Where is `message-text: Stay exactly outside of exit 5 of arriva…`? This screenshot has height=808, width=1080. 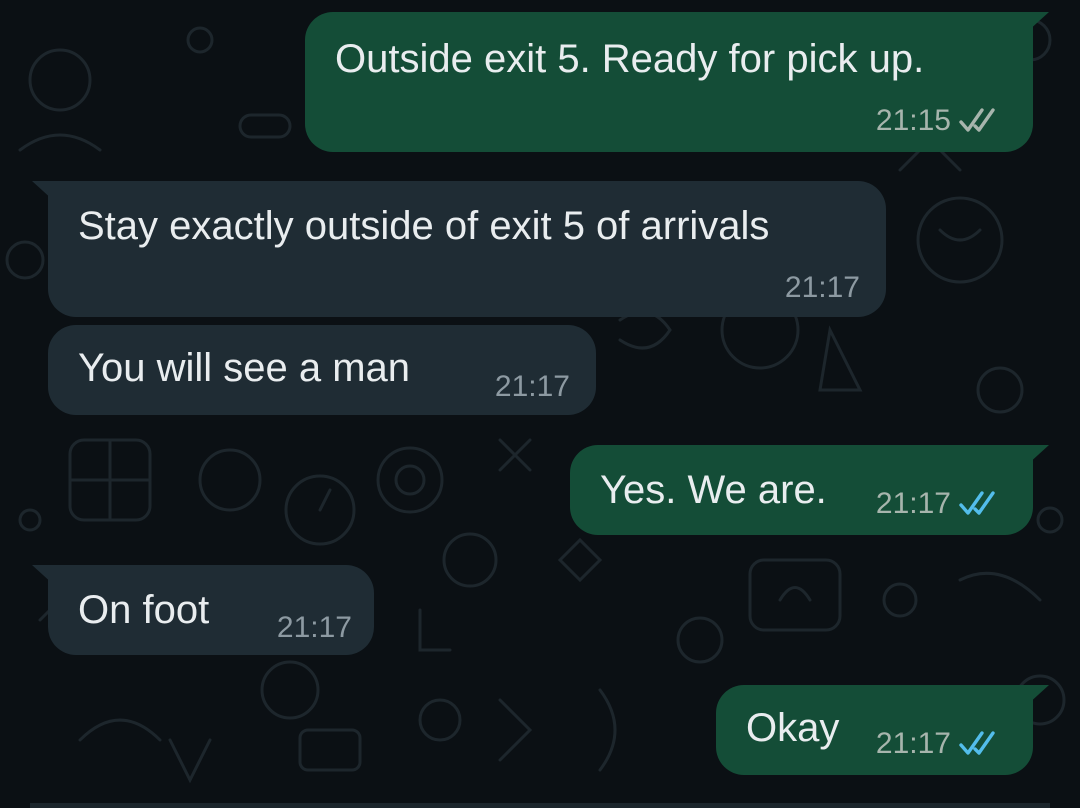 message-text: Stay exactly outside of exit 5 of arriva… is located at coordinates (424, 226).